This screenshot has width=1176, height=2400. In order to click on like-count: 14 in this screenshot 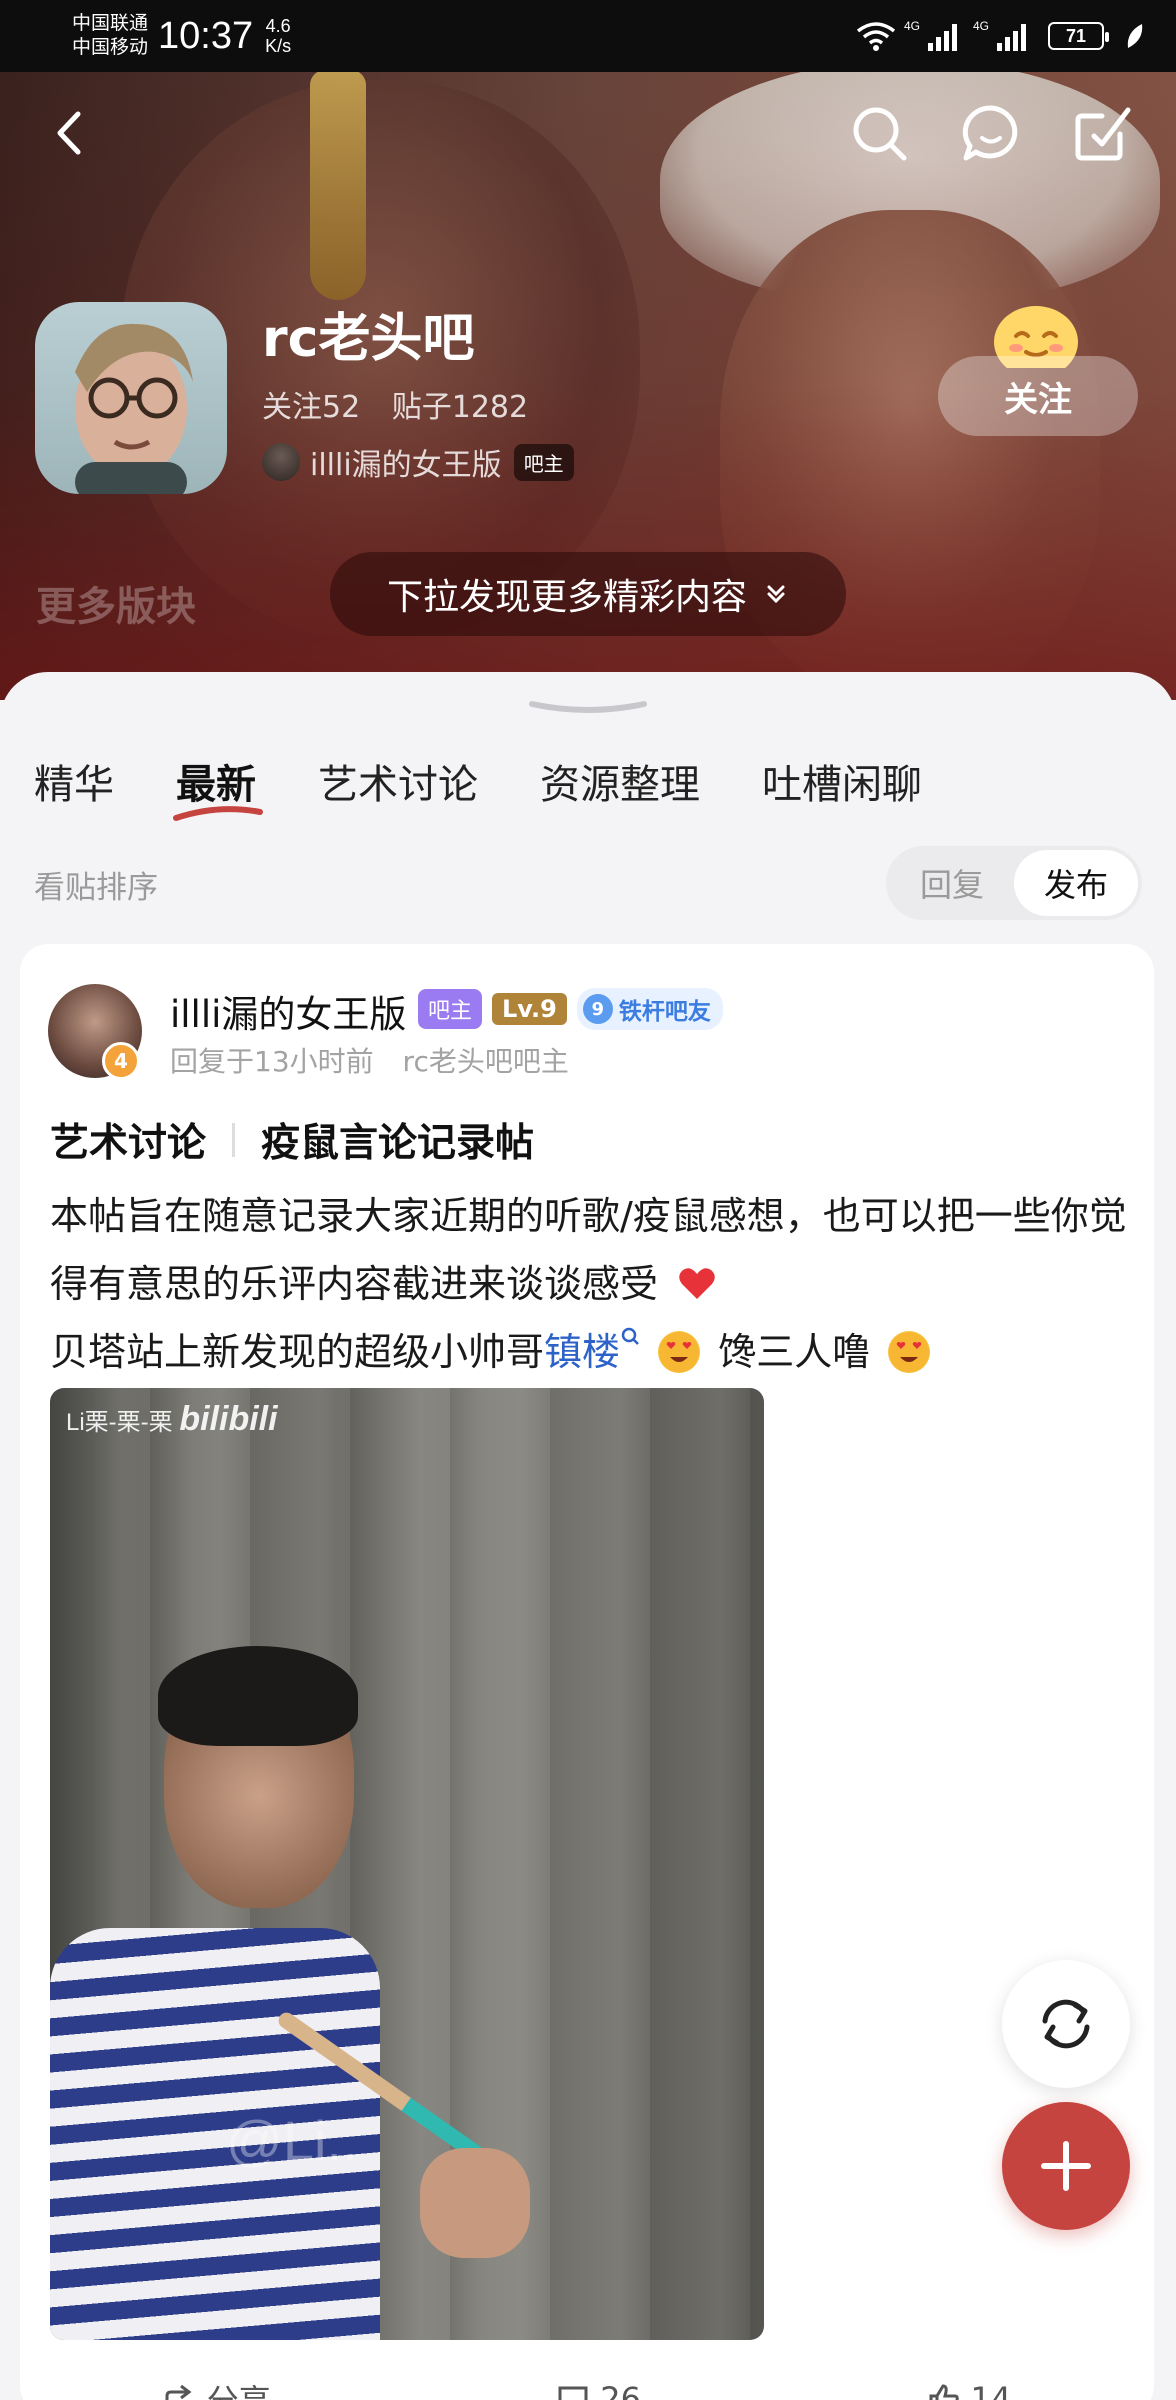, I will do `click(991, 2390)`.